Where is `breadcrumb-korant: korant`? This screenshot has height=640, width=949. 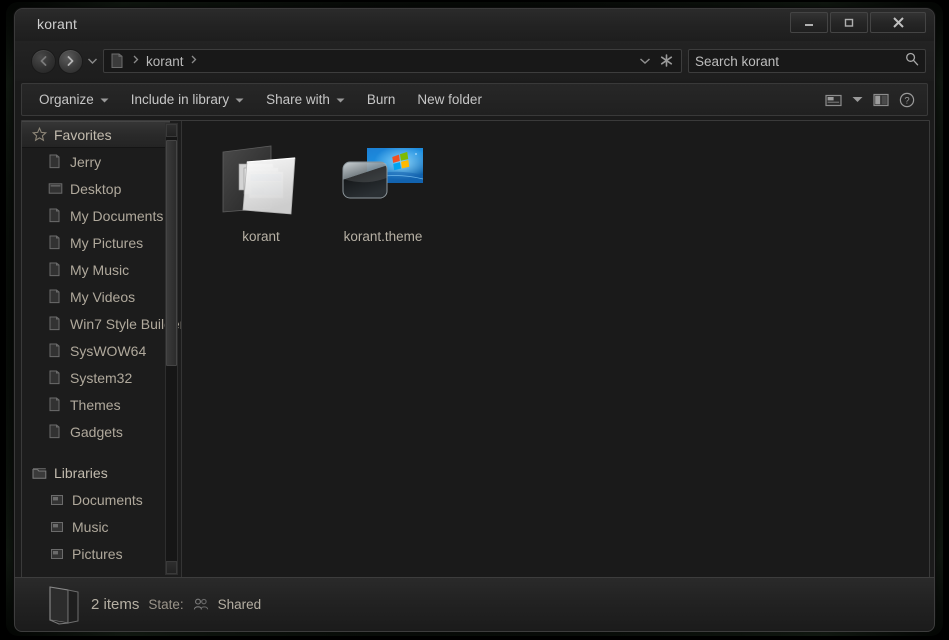
breadcrumb-korant: korant is located at coordinates (165, 61).